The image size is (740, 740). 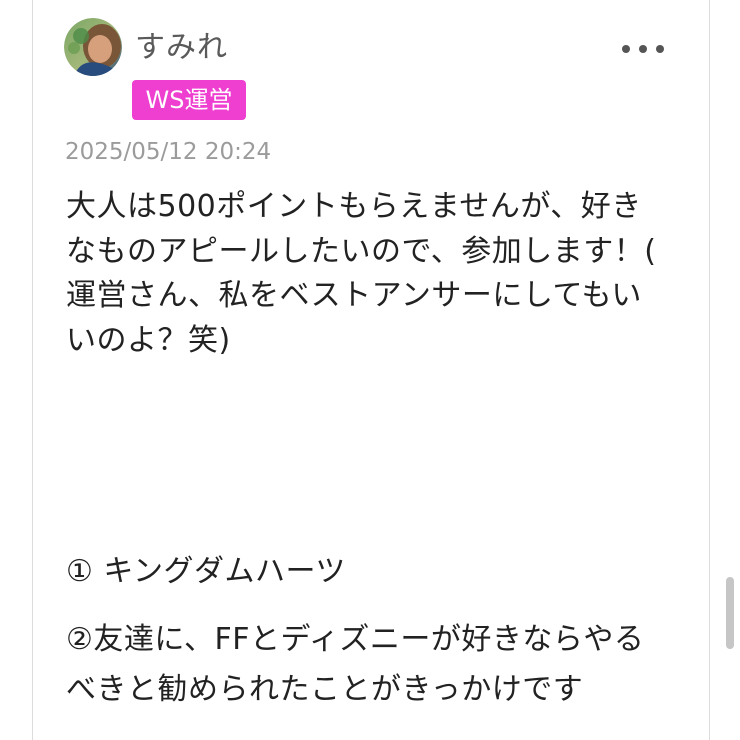 What do you see at coordinates (168, 152) in the screenshot?
I see `post-timestamp: 2025/05/12 20:24` at bounding box center [168, 152].